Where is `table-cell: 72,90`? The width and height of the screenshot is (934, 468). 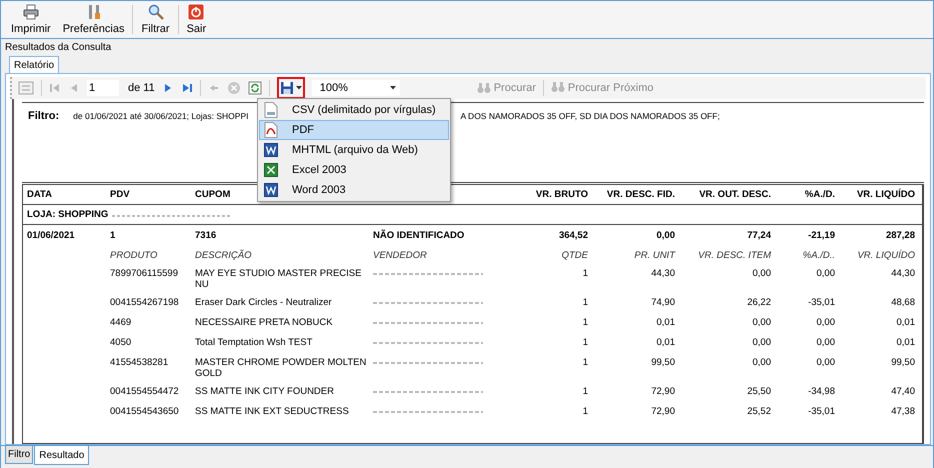 table-cell: 72,90 is located at coordinates (663, 391).